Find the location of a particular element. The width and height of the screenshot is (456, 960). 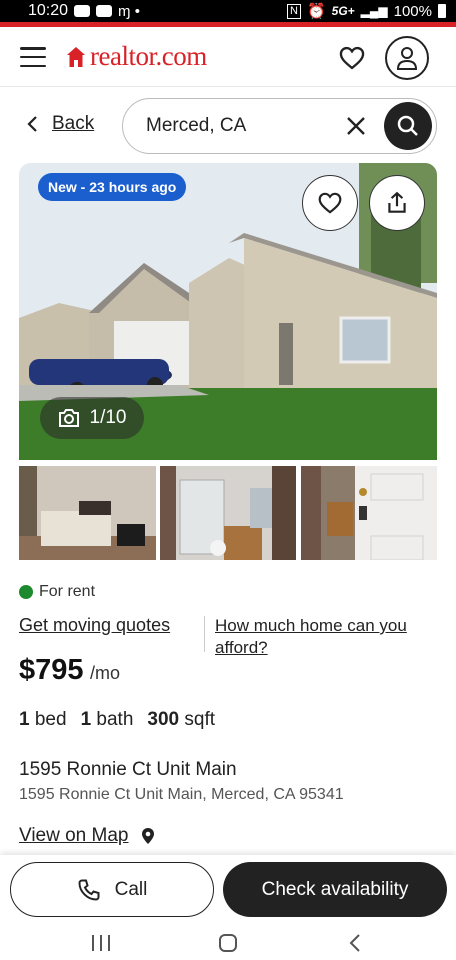

check-availability-button: Check availability is located at coordinates (335, 889).